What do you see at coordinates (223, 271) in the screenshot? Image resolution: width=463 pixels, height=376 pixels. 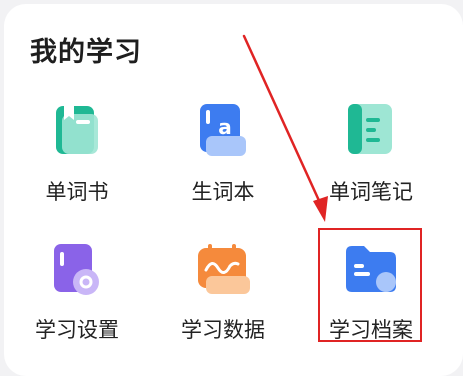 I see `study-data-icon` at bounding box center [223, 271].